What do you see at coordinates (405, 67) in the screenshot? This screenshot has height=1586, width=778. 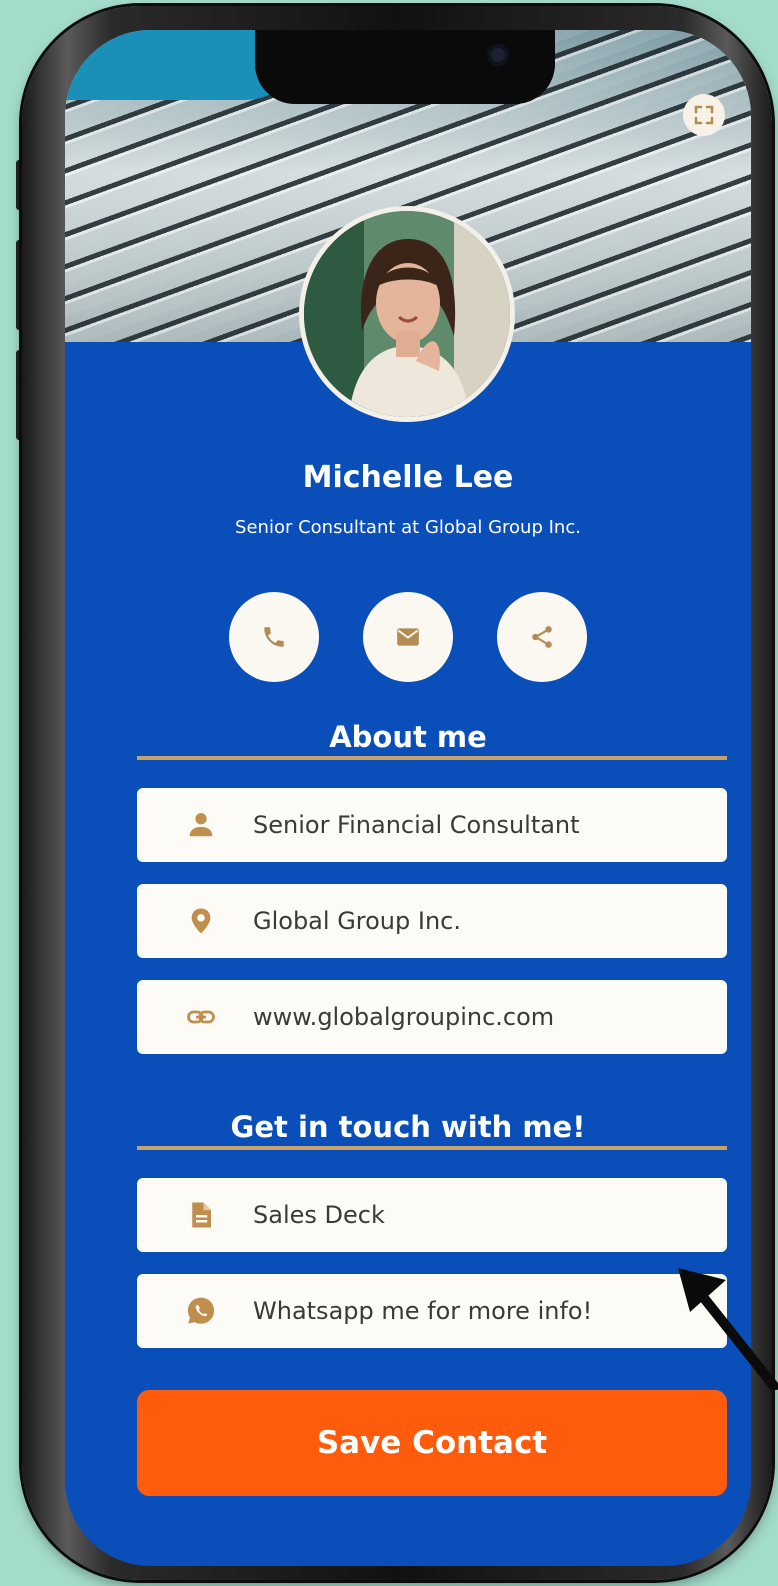 I see `phone-notch` at bounding box center [405, 67].